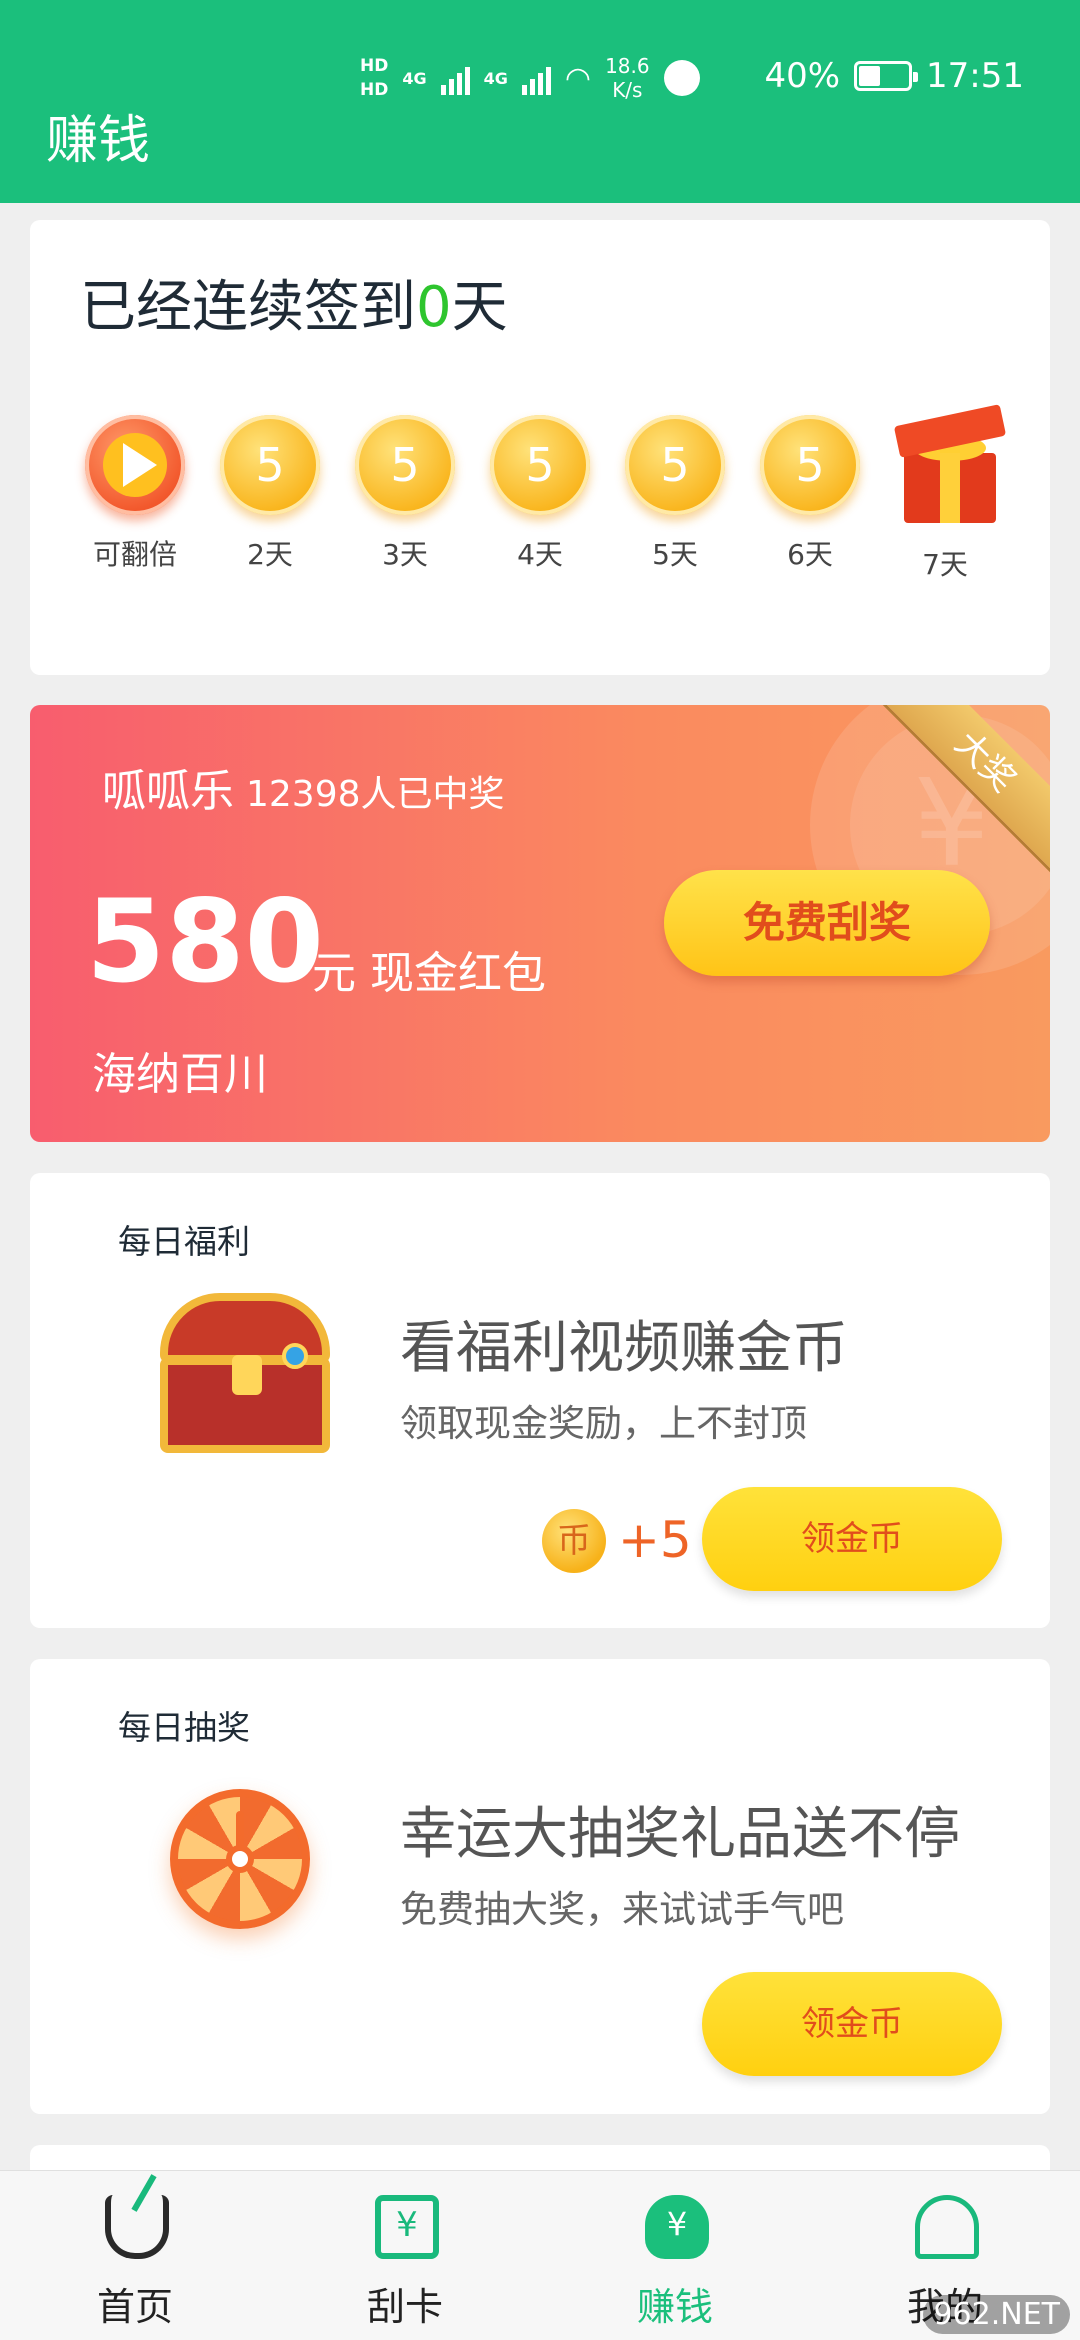 This screenshot has height=2340, width=1080. I want to click on winner-count: 12398人已中奖, so click(375, 794).